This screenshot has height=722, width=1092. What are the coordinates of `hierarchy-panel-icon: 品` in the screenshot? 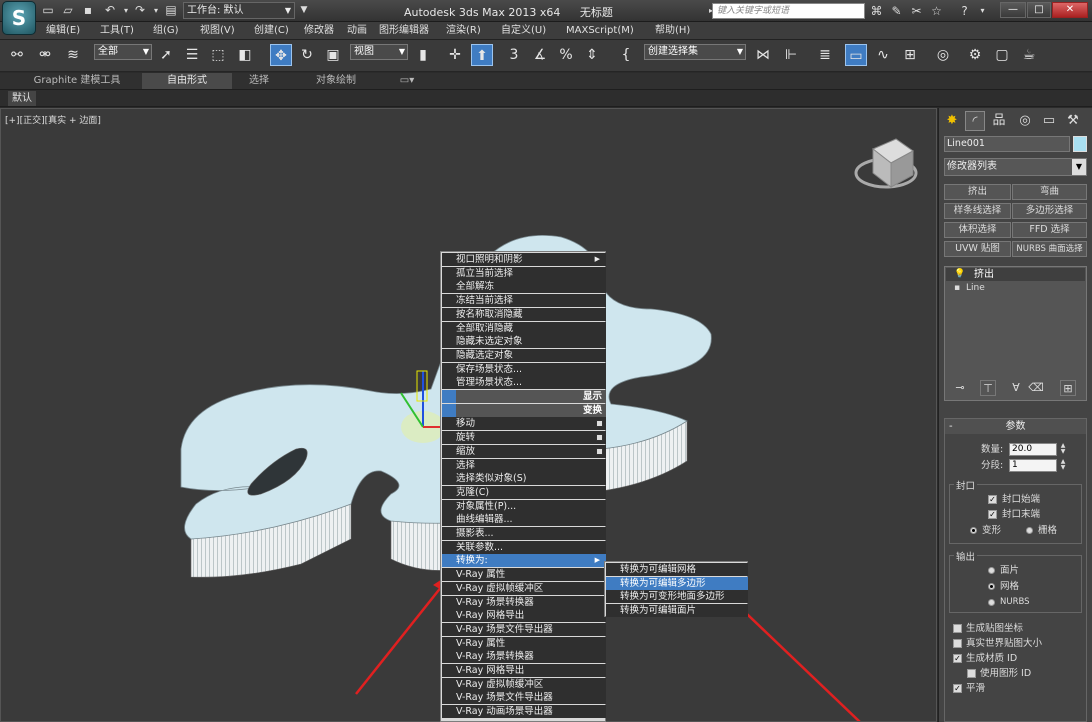 It's located at (999, 121).